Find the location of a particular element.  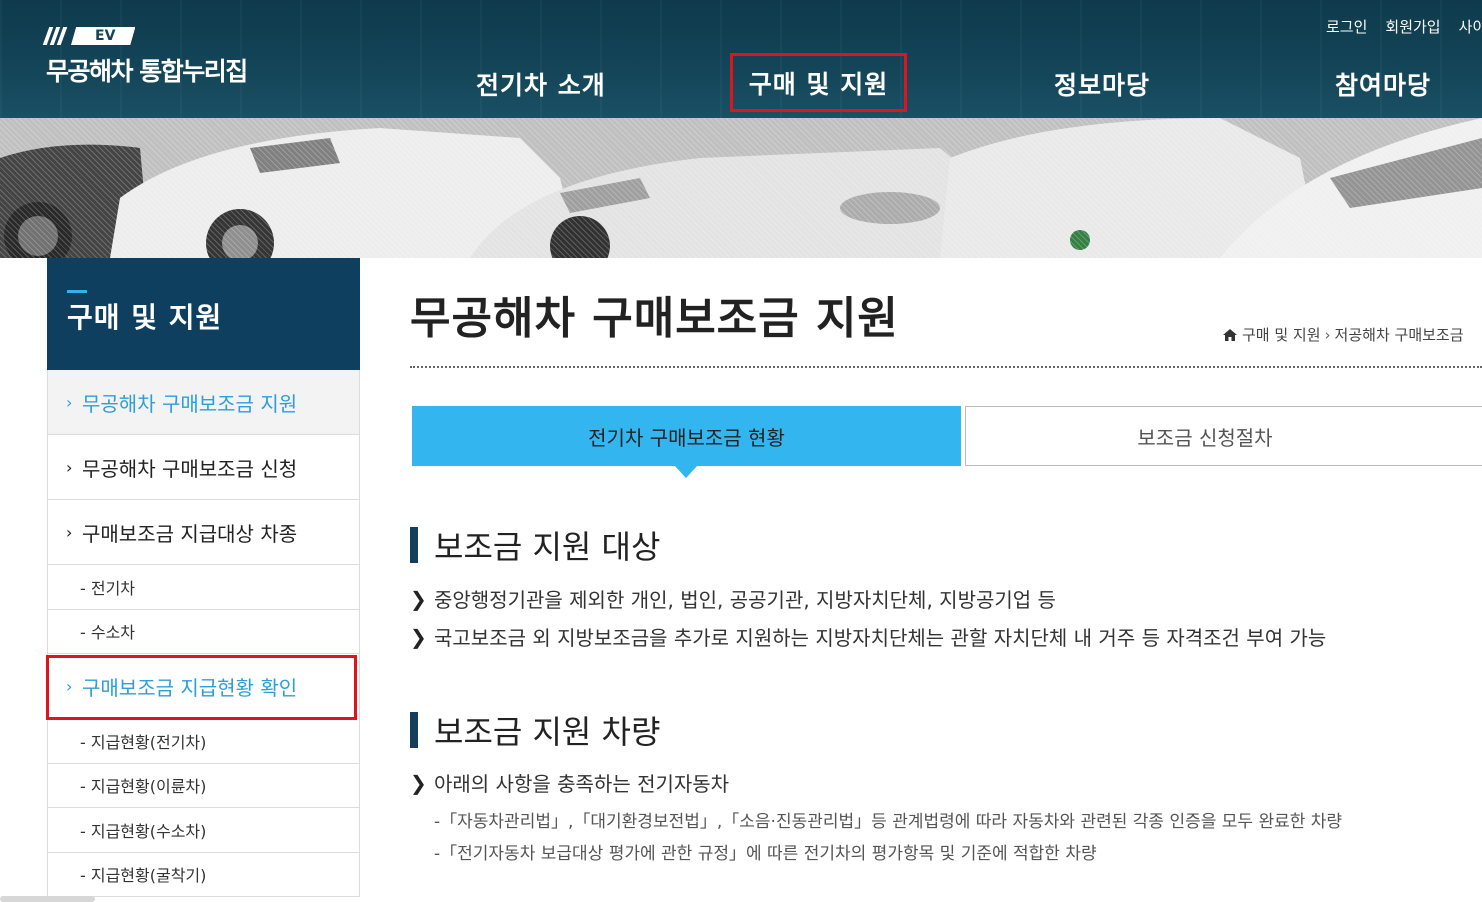

logo-mark: EV is located at coordinates (89, 36).